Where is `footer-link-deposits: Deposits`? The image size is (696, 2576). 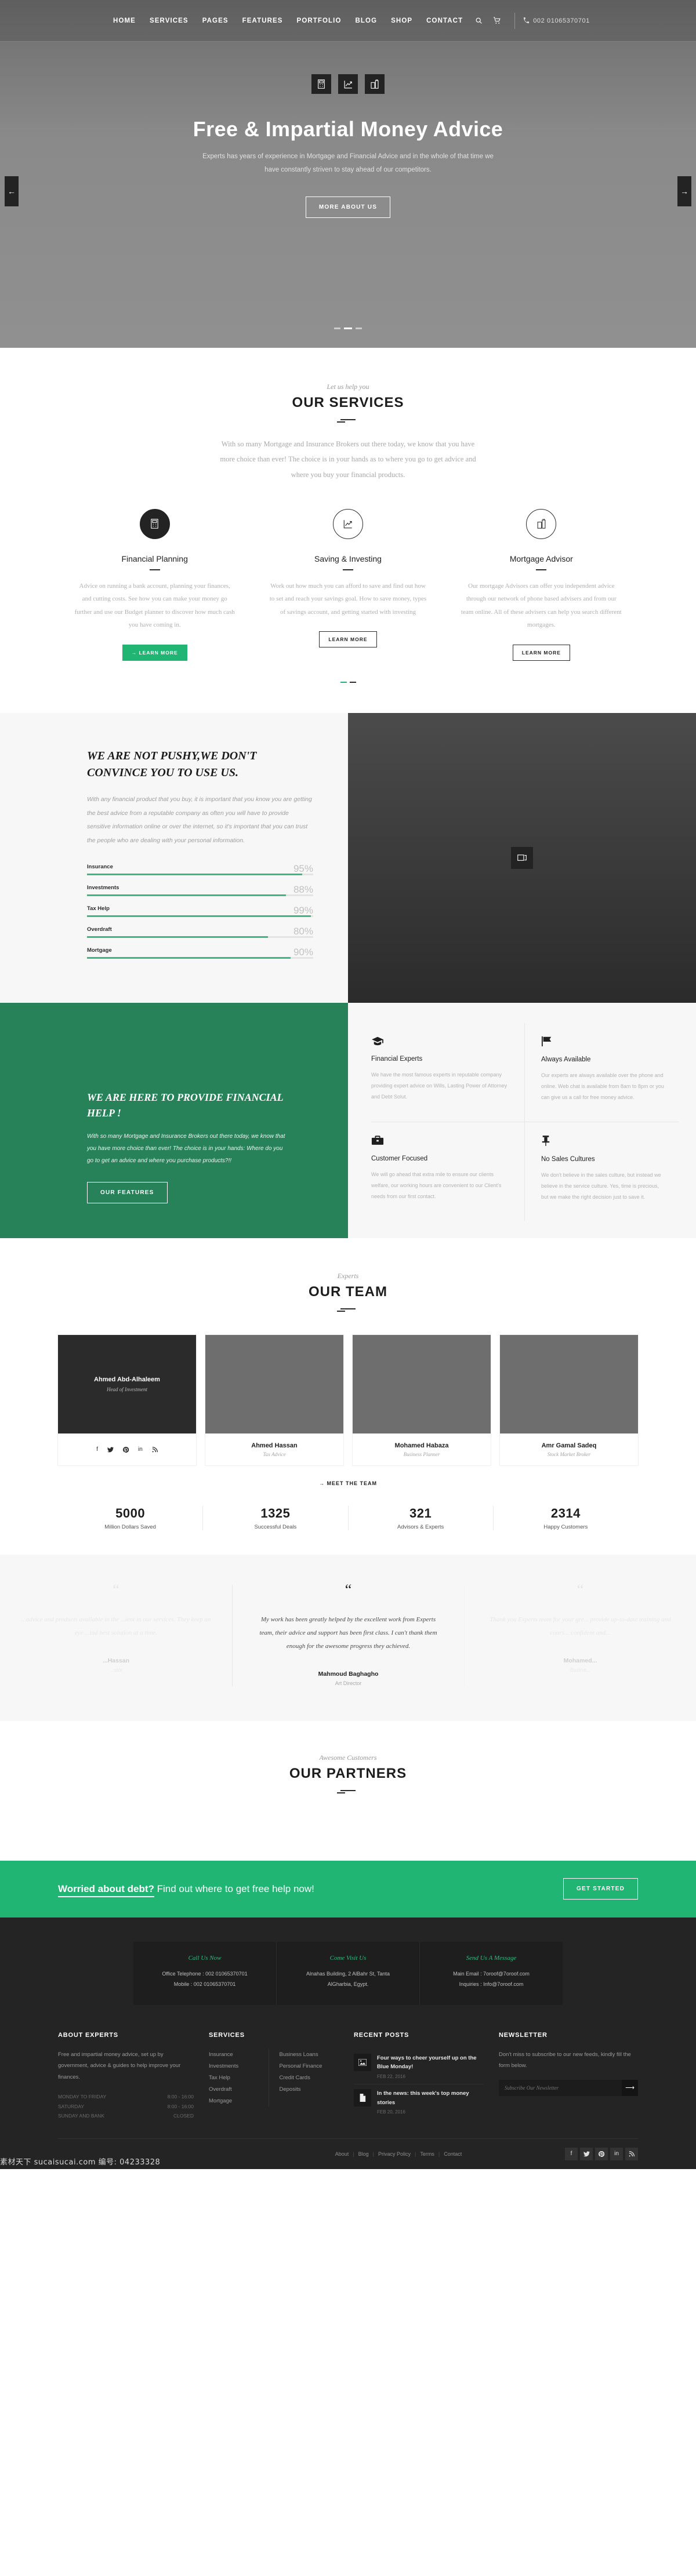
footer-link-deposits: Deposits is located at coordinates (309, 2089).